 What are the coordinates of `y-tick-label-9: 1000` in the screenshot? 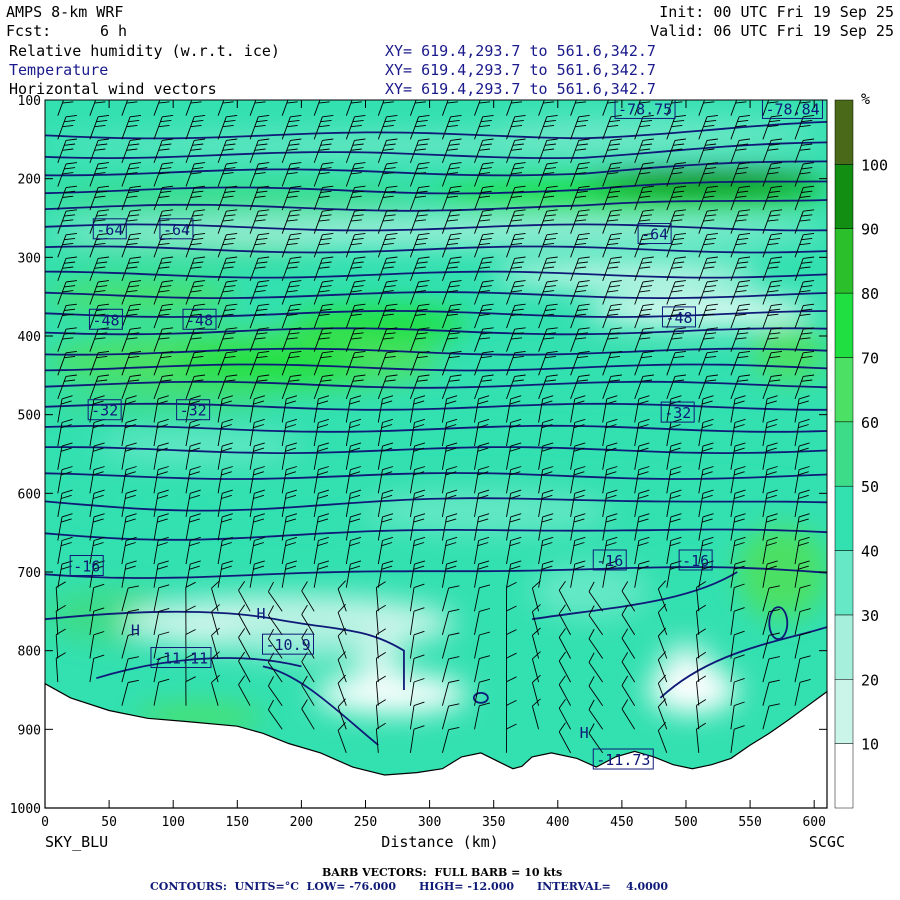 It's located at (25, 809).